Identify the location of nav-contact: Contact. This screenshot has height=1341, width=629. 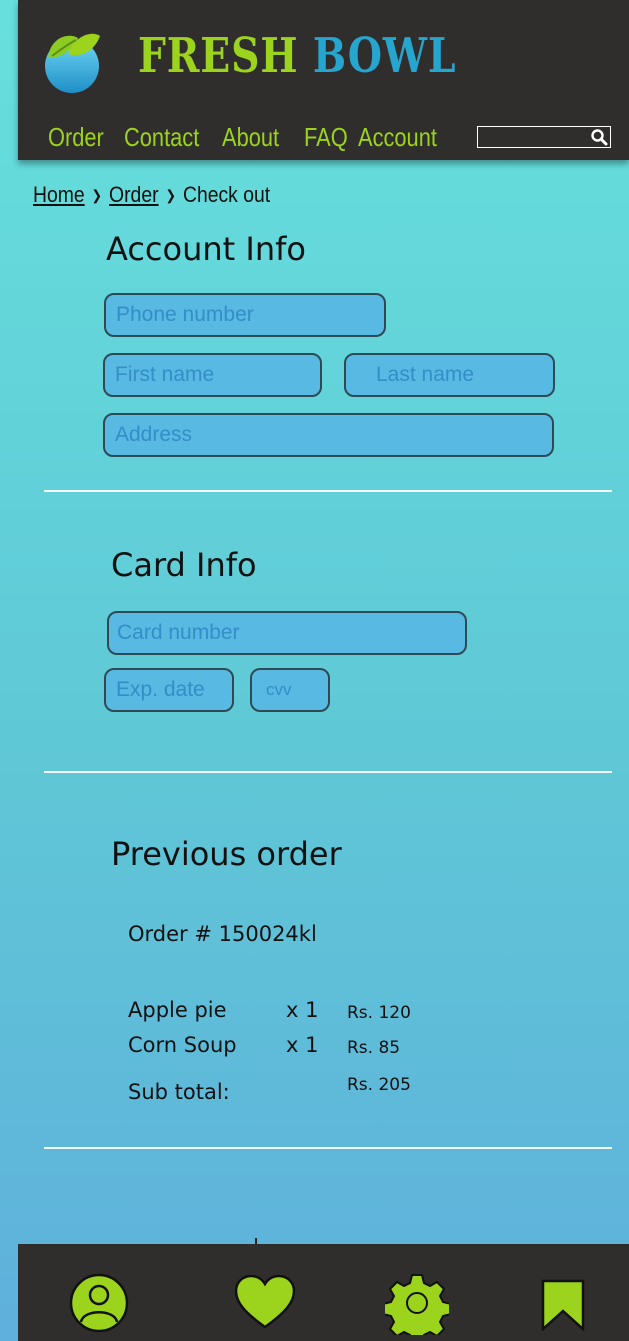
(161, 137).